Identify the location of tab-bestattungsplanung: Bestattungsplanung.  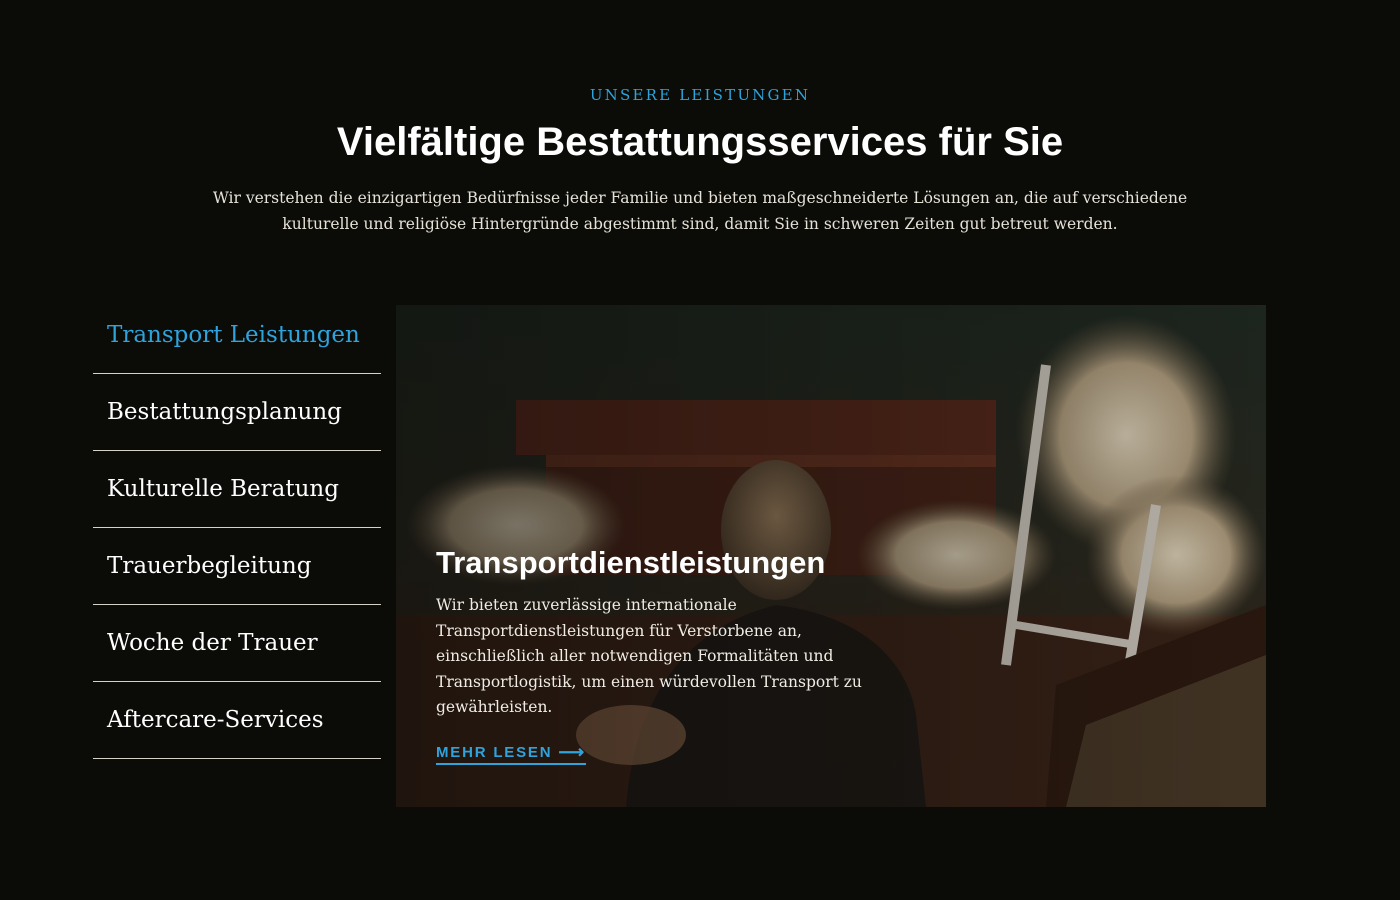
(237, 412).